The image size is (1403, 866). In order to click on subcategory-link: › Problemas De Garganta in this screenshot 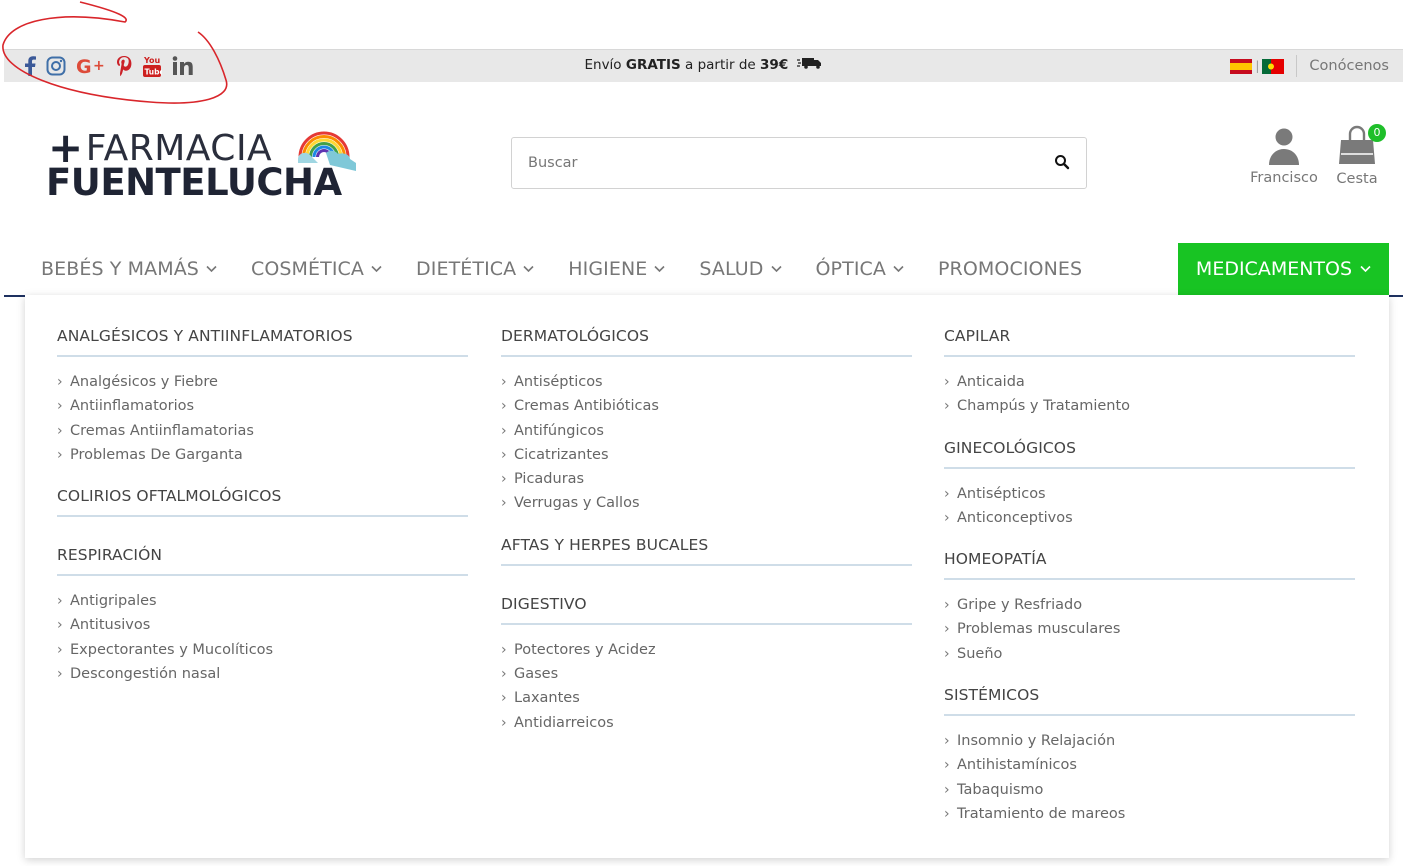, I will do `click(262, 455)`.